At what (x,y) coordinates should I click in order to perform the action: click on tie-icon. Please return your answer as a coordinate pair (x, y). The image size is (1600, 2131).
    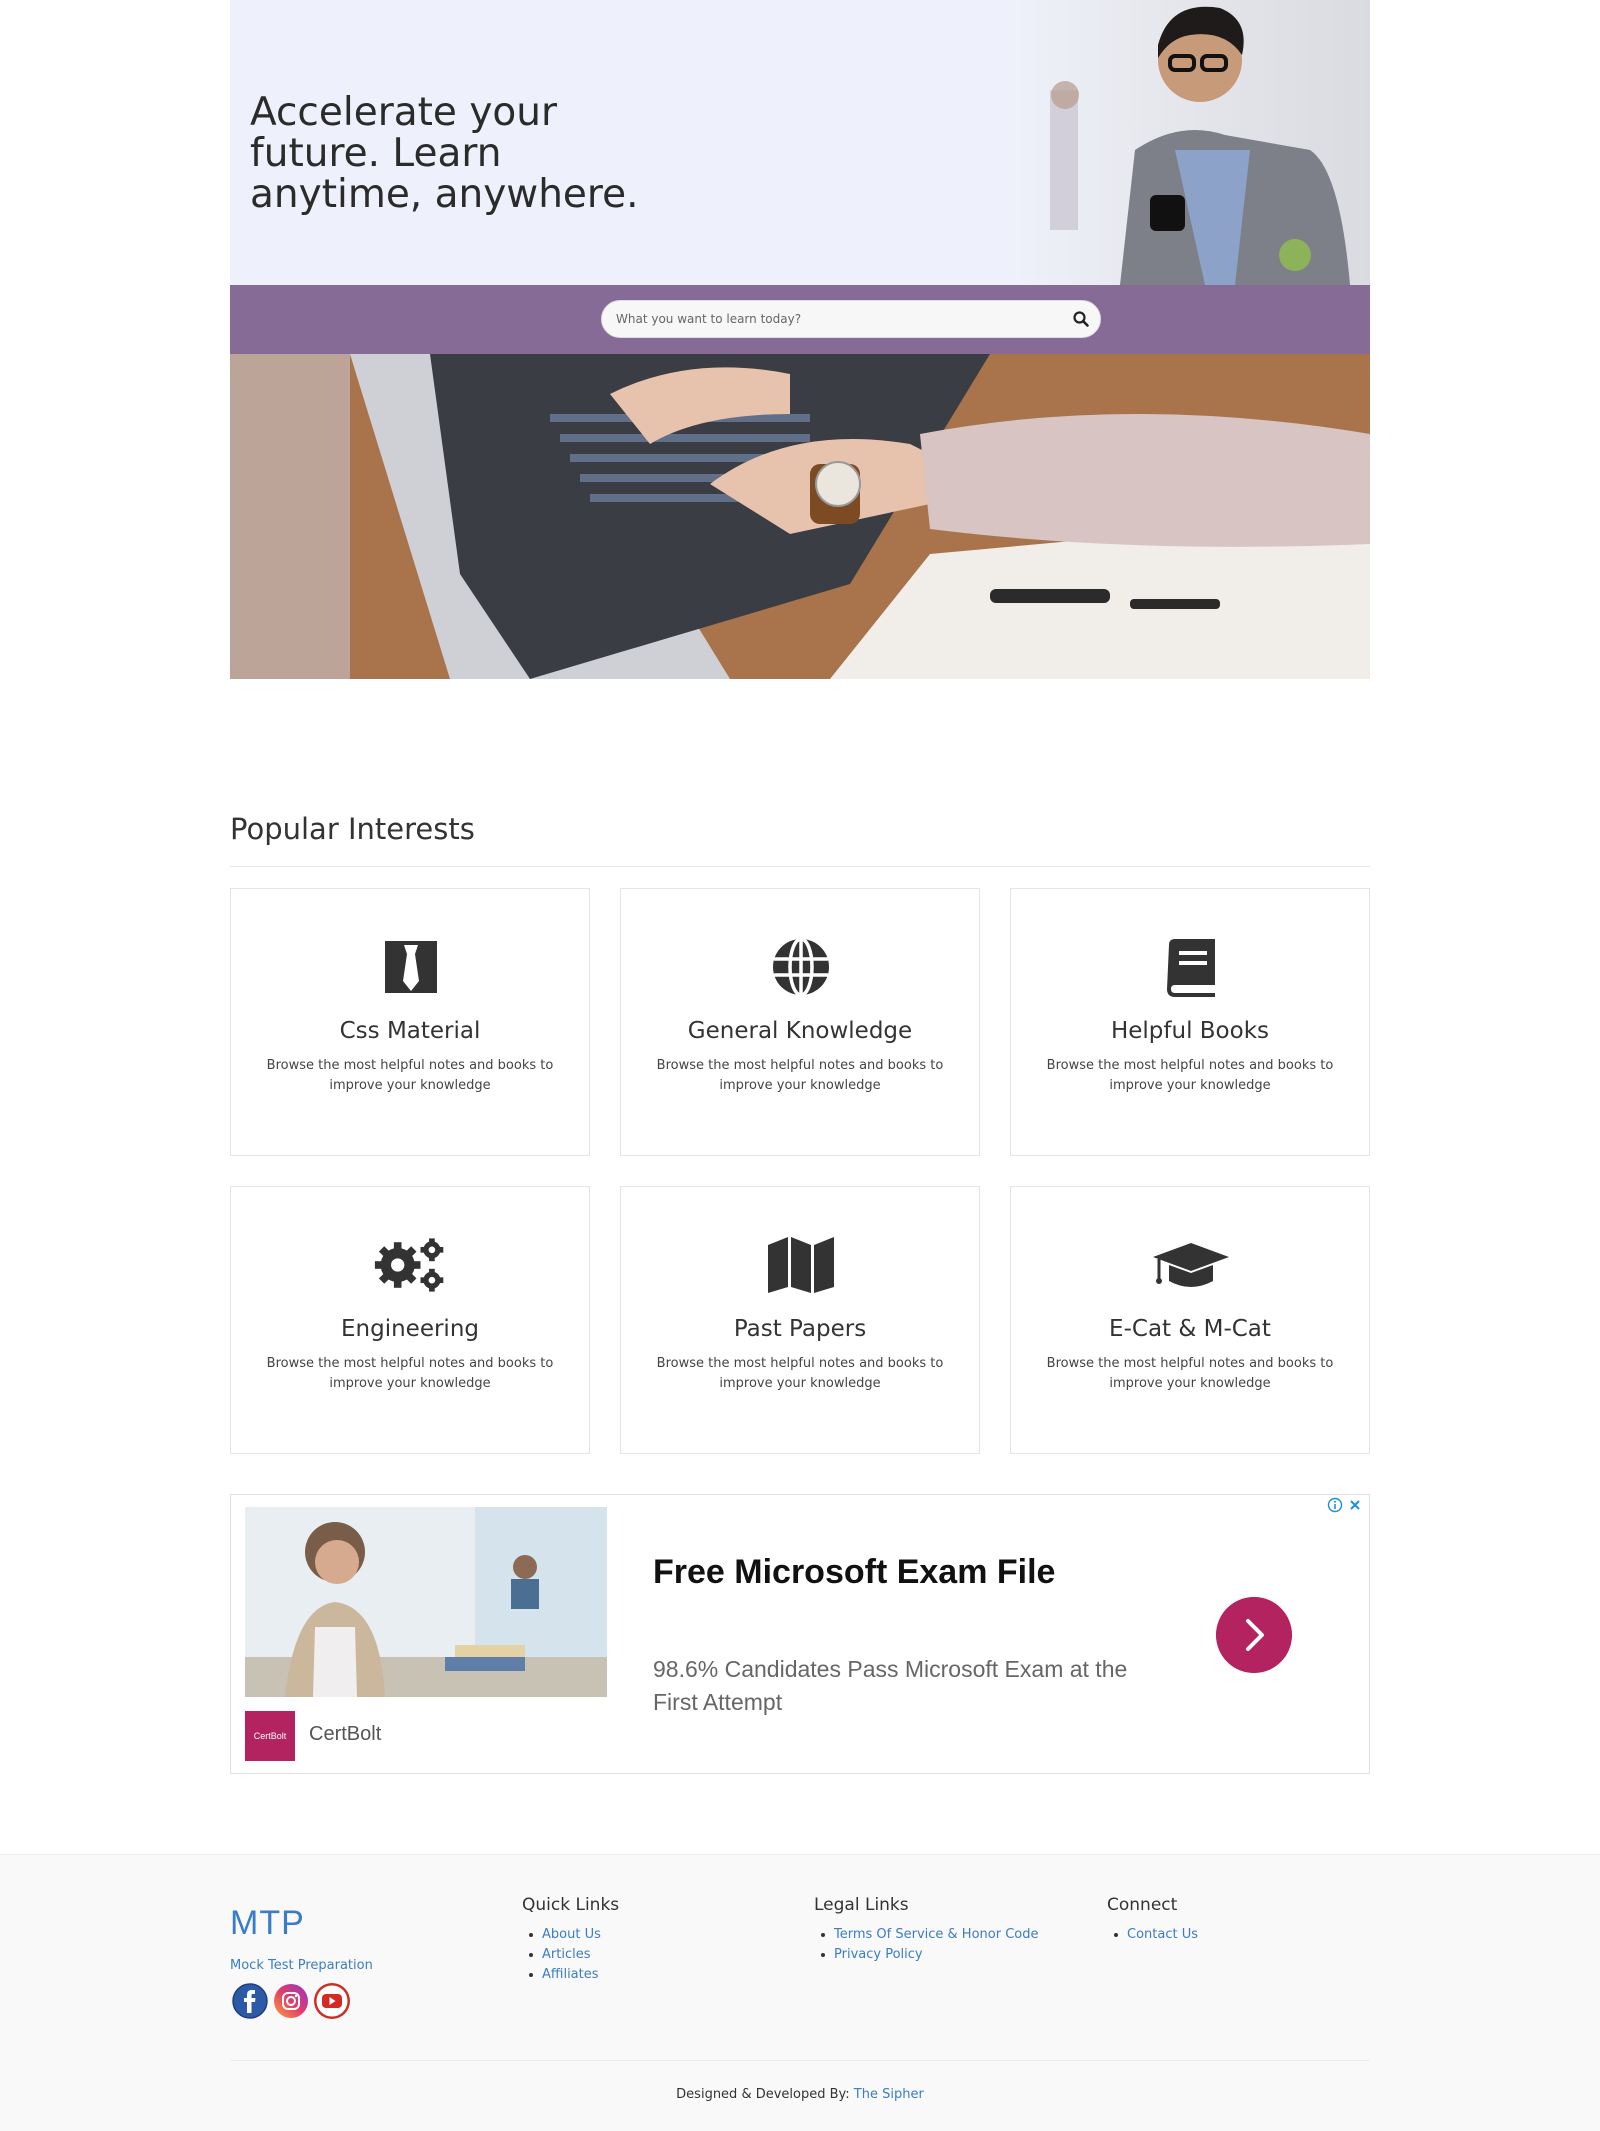
    Looking at the image, I should click on (411, 967).